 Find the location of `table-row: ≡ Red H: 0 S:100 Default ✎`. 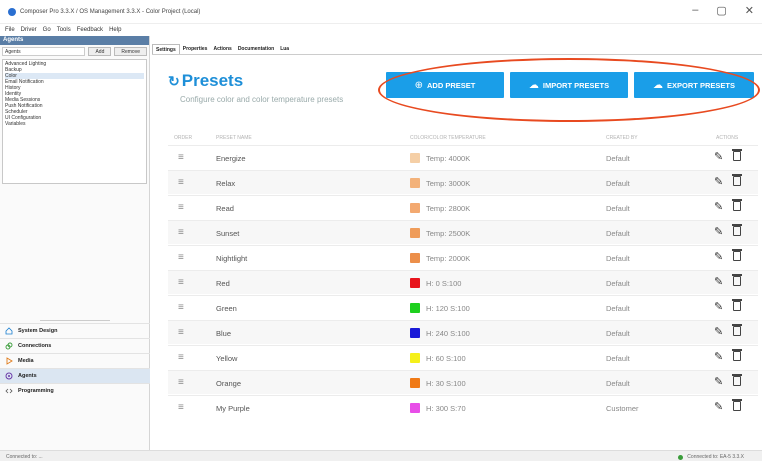

table-row: ≡ Red H: 0 S:100 Default ✎ is located at coordinates (463, 282).